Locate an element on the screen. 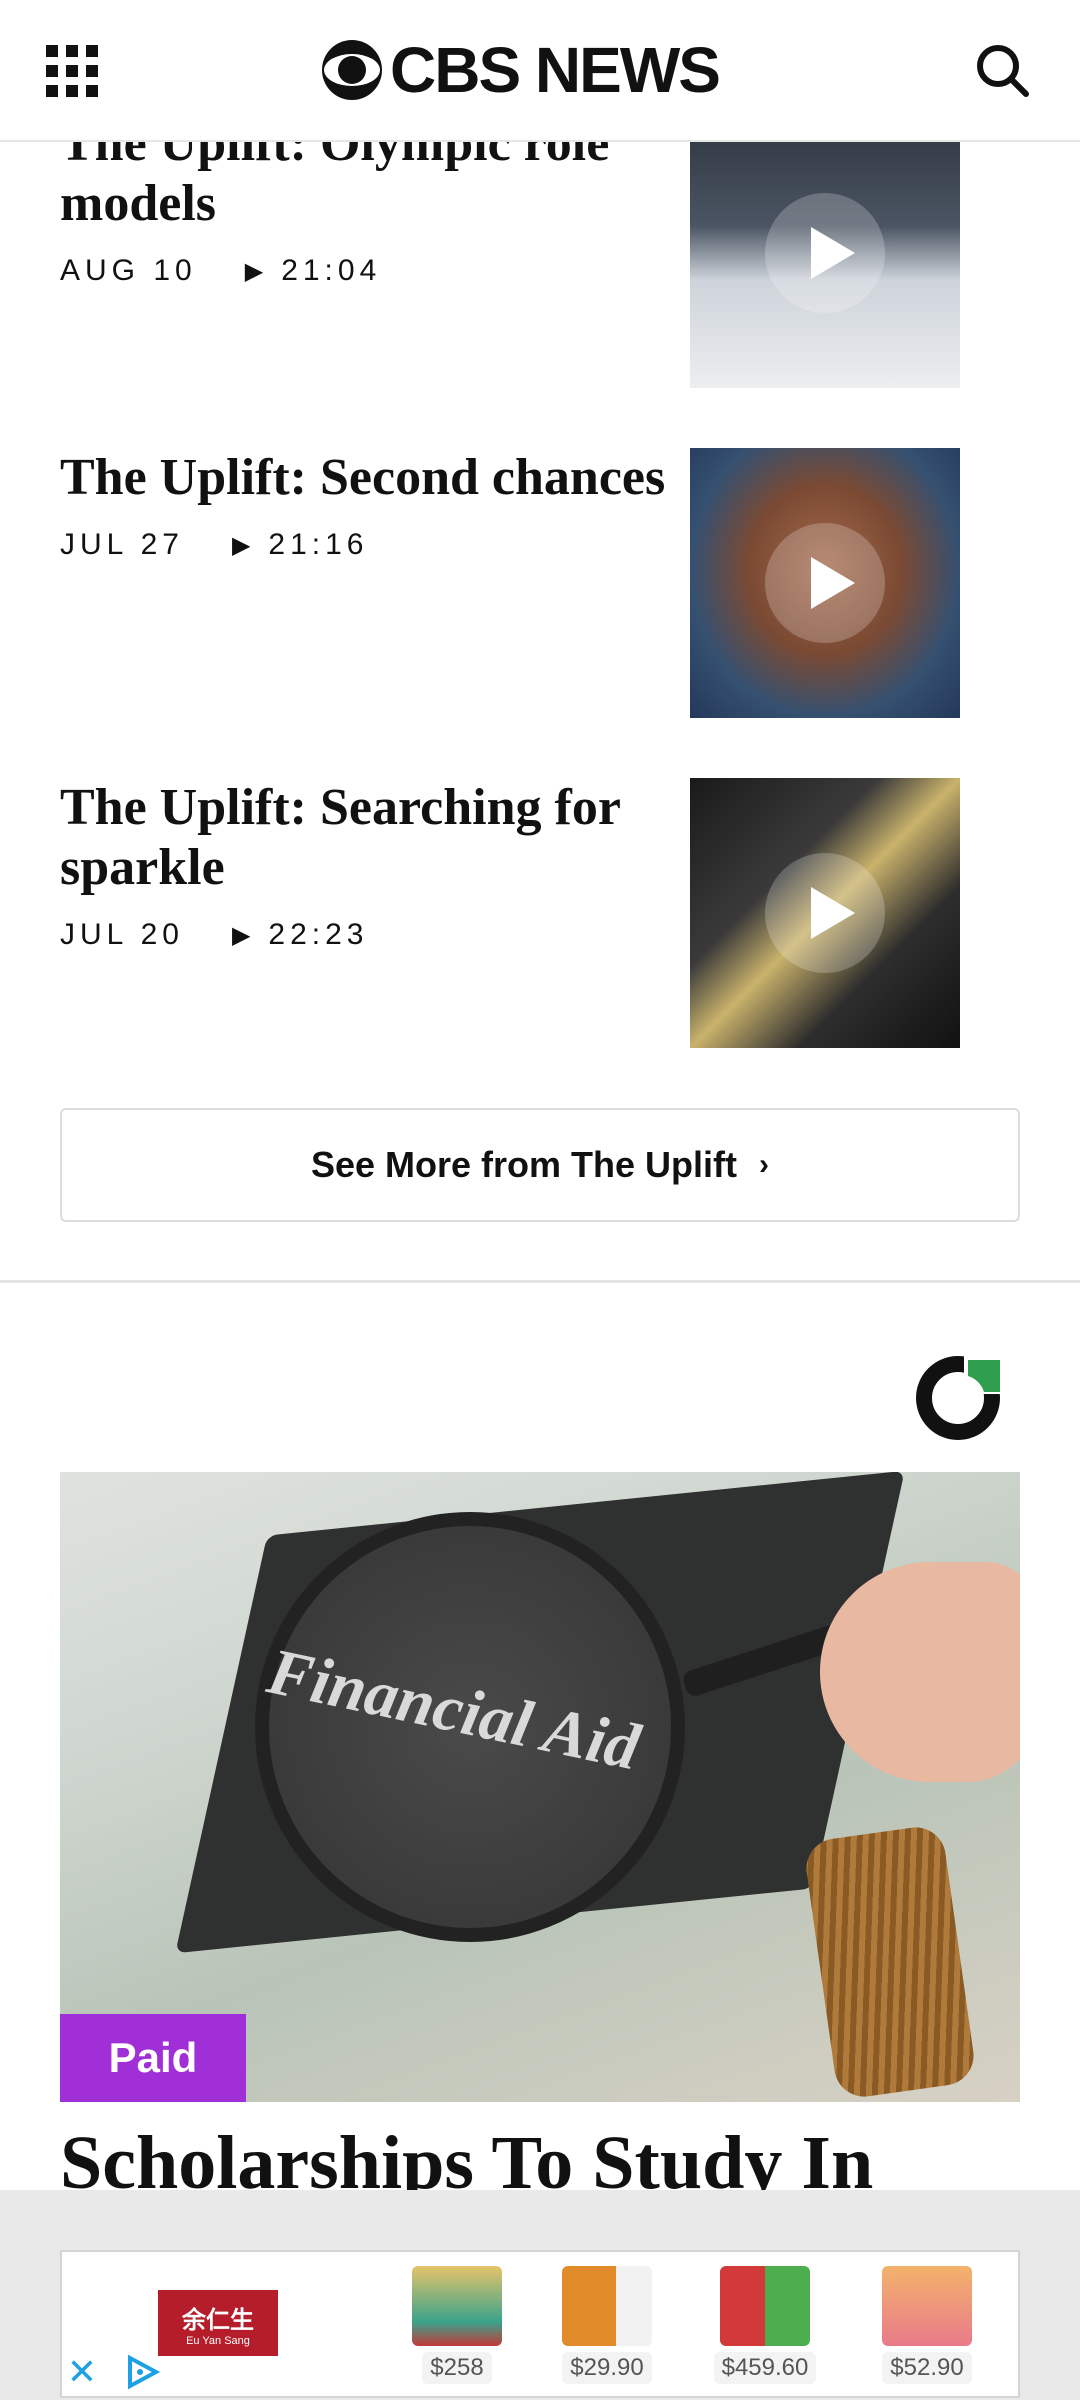 This screenshot has height=2400, width=1080. brand-logo: 余仁生 Eu Yan Sang is located at coordinates (218, 2323).